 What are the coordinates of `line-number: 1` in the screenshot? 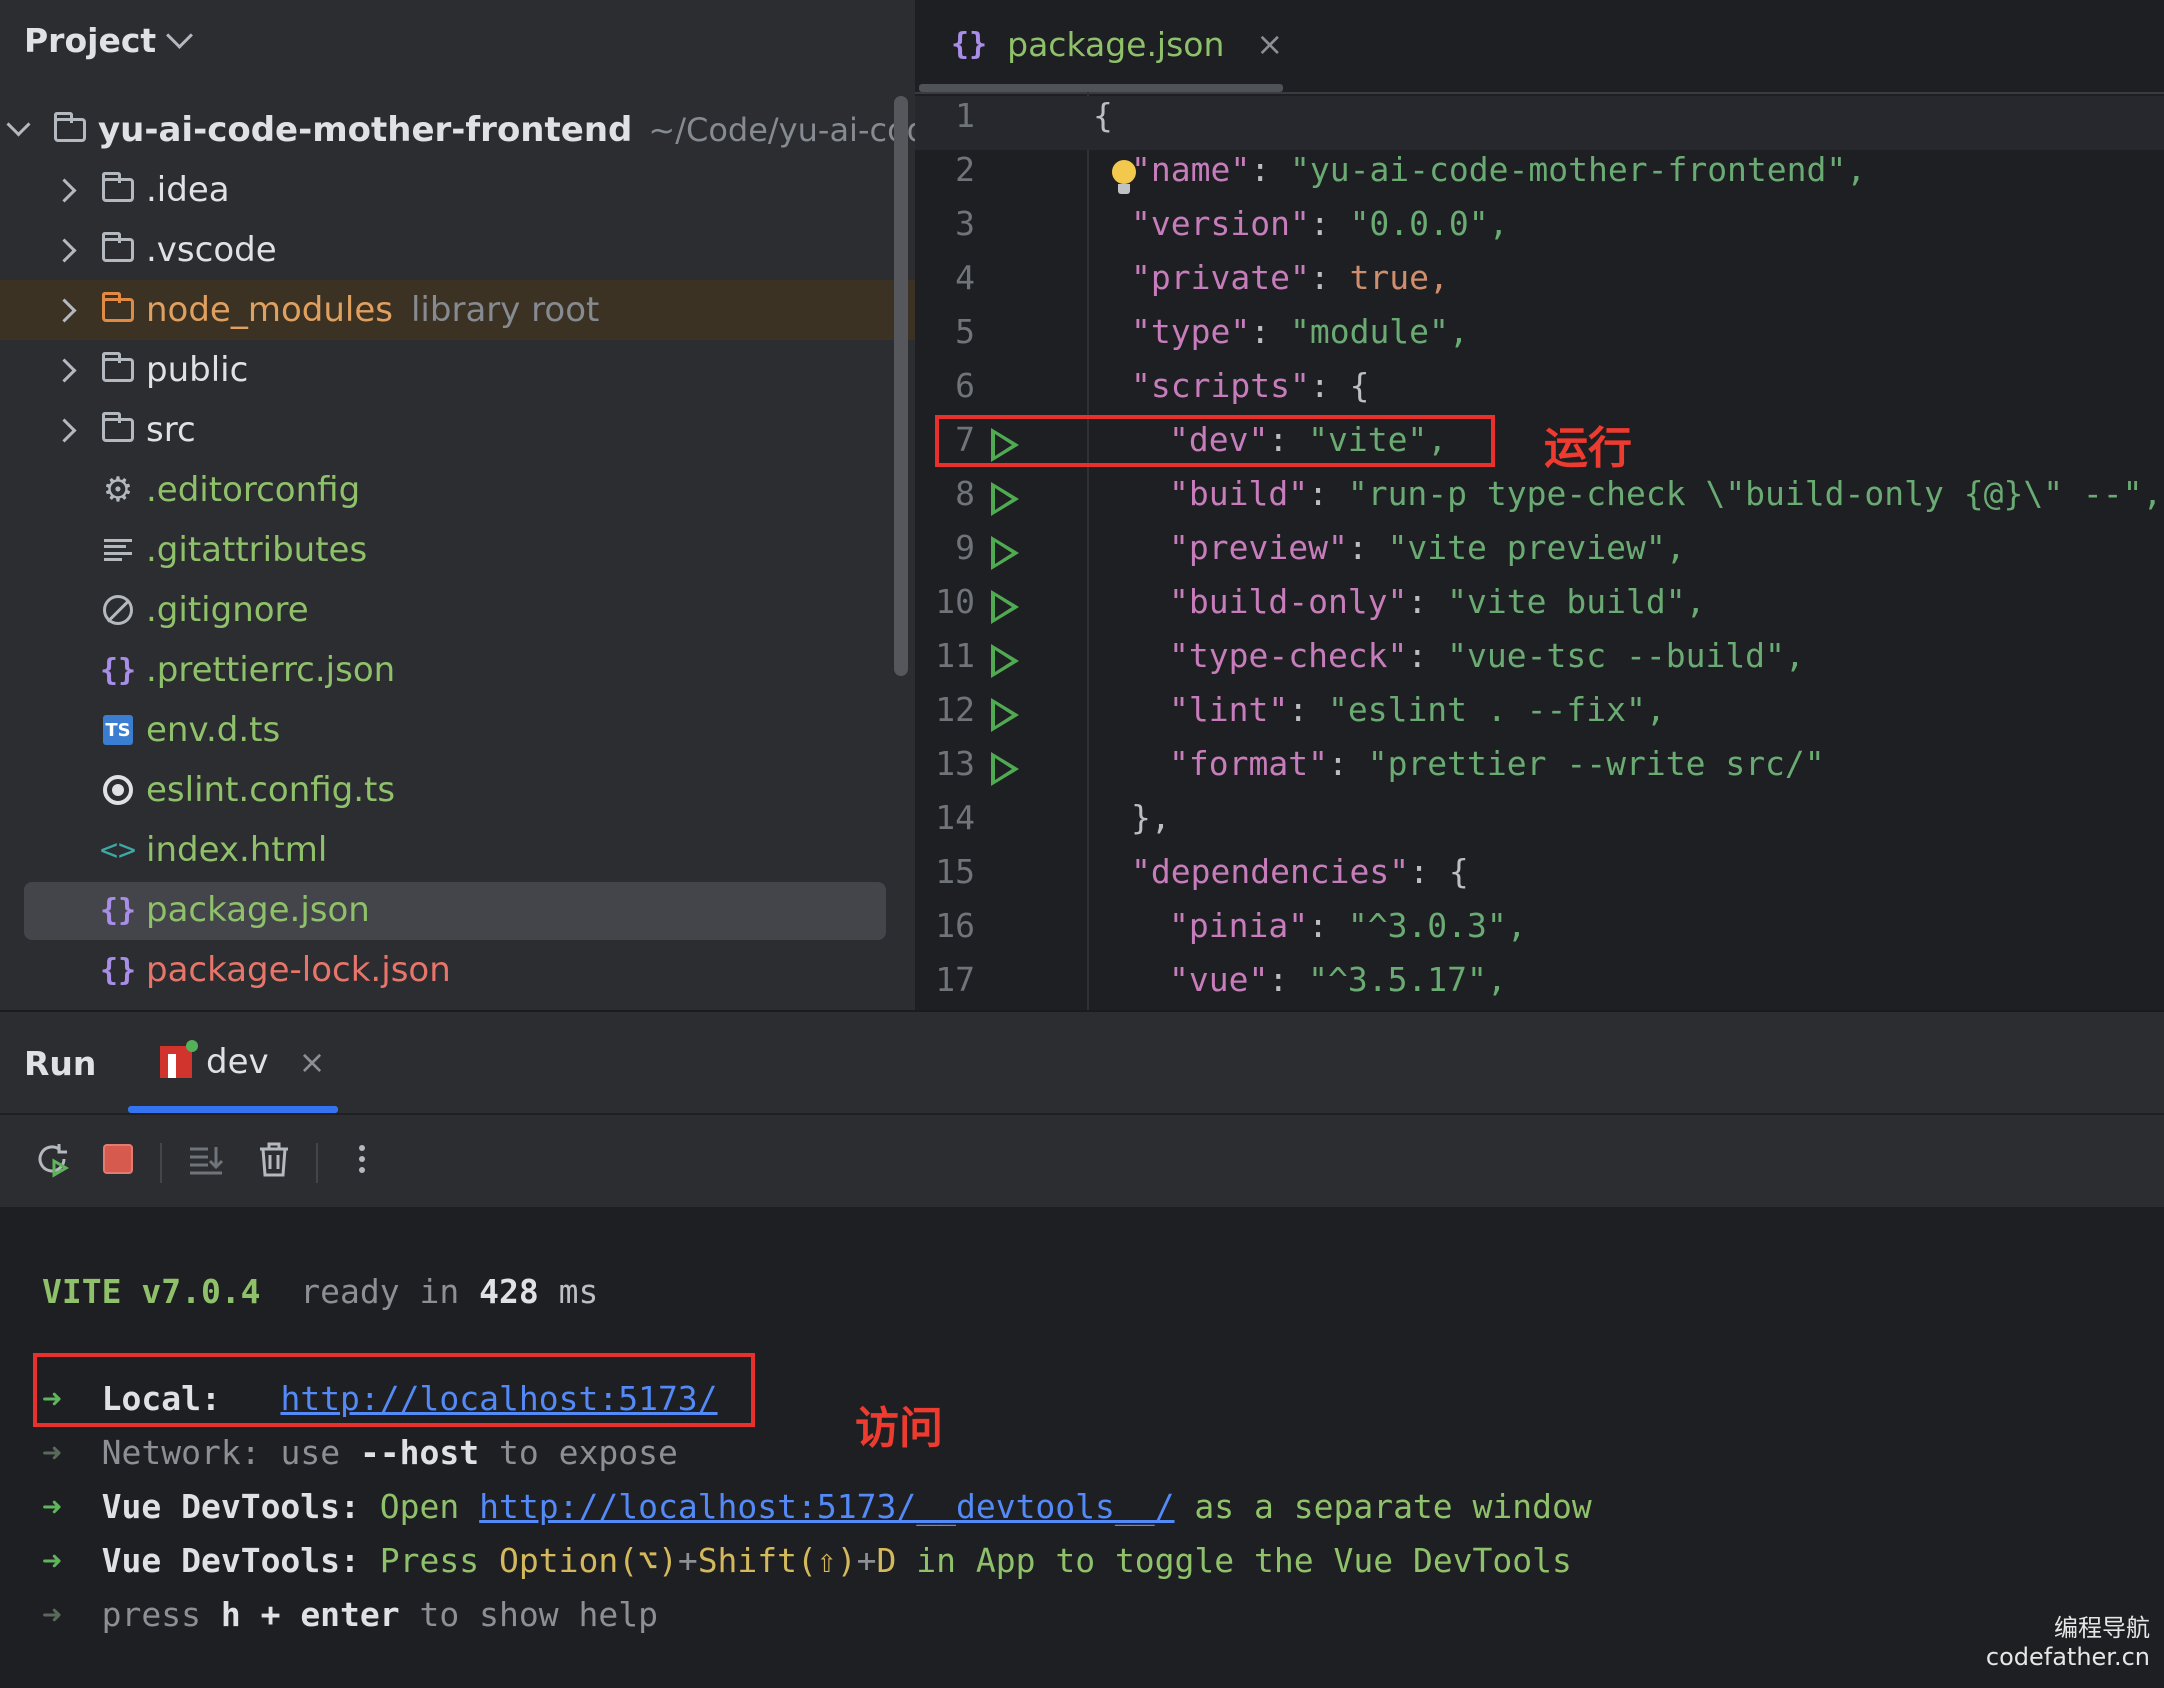 It's located at (965, 115).